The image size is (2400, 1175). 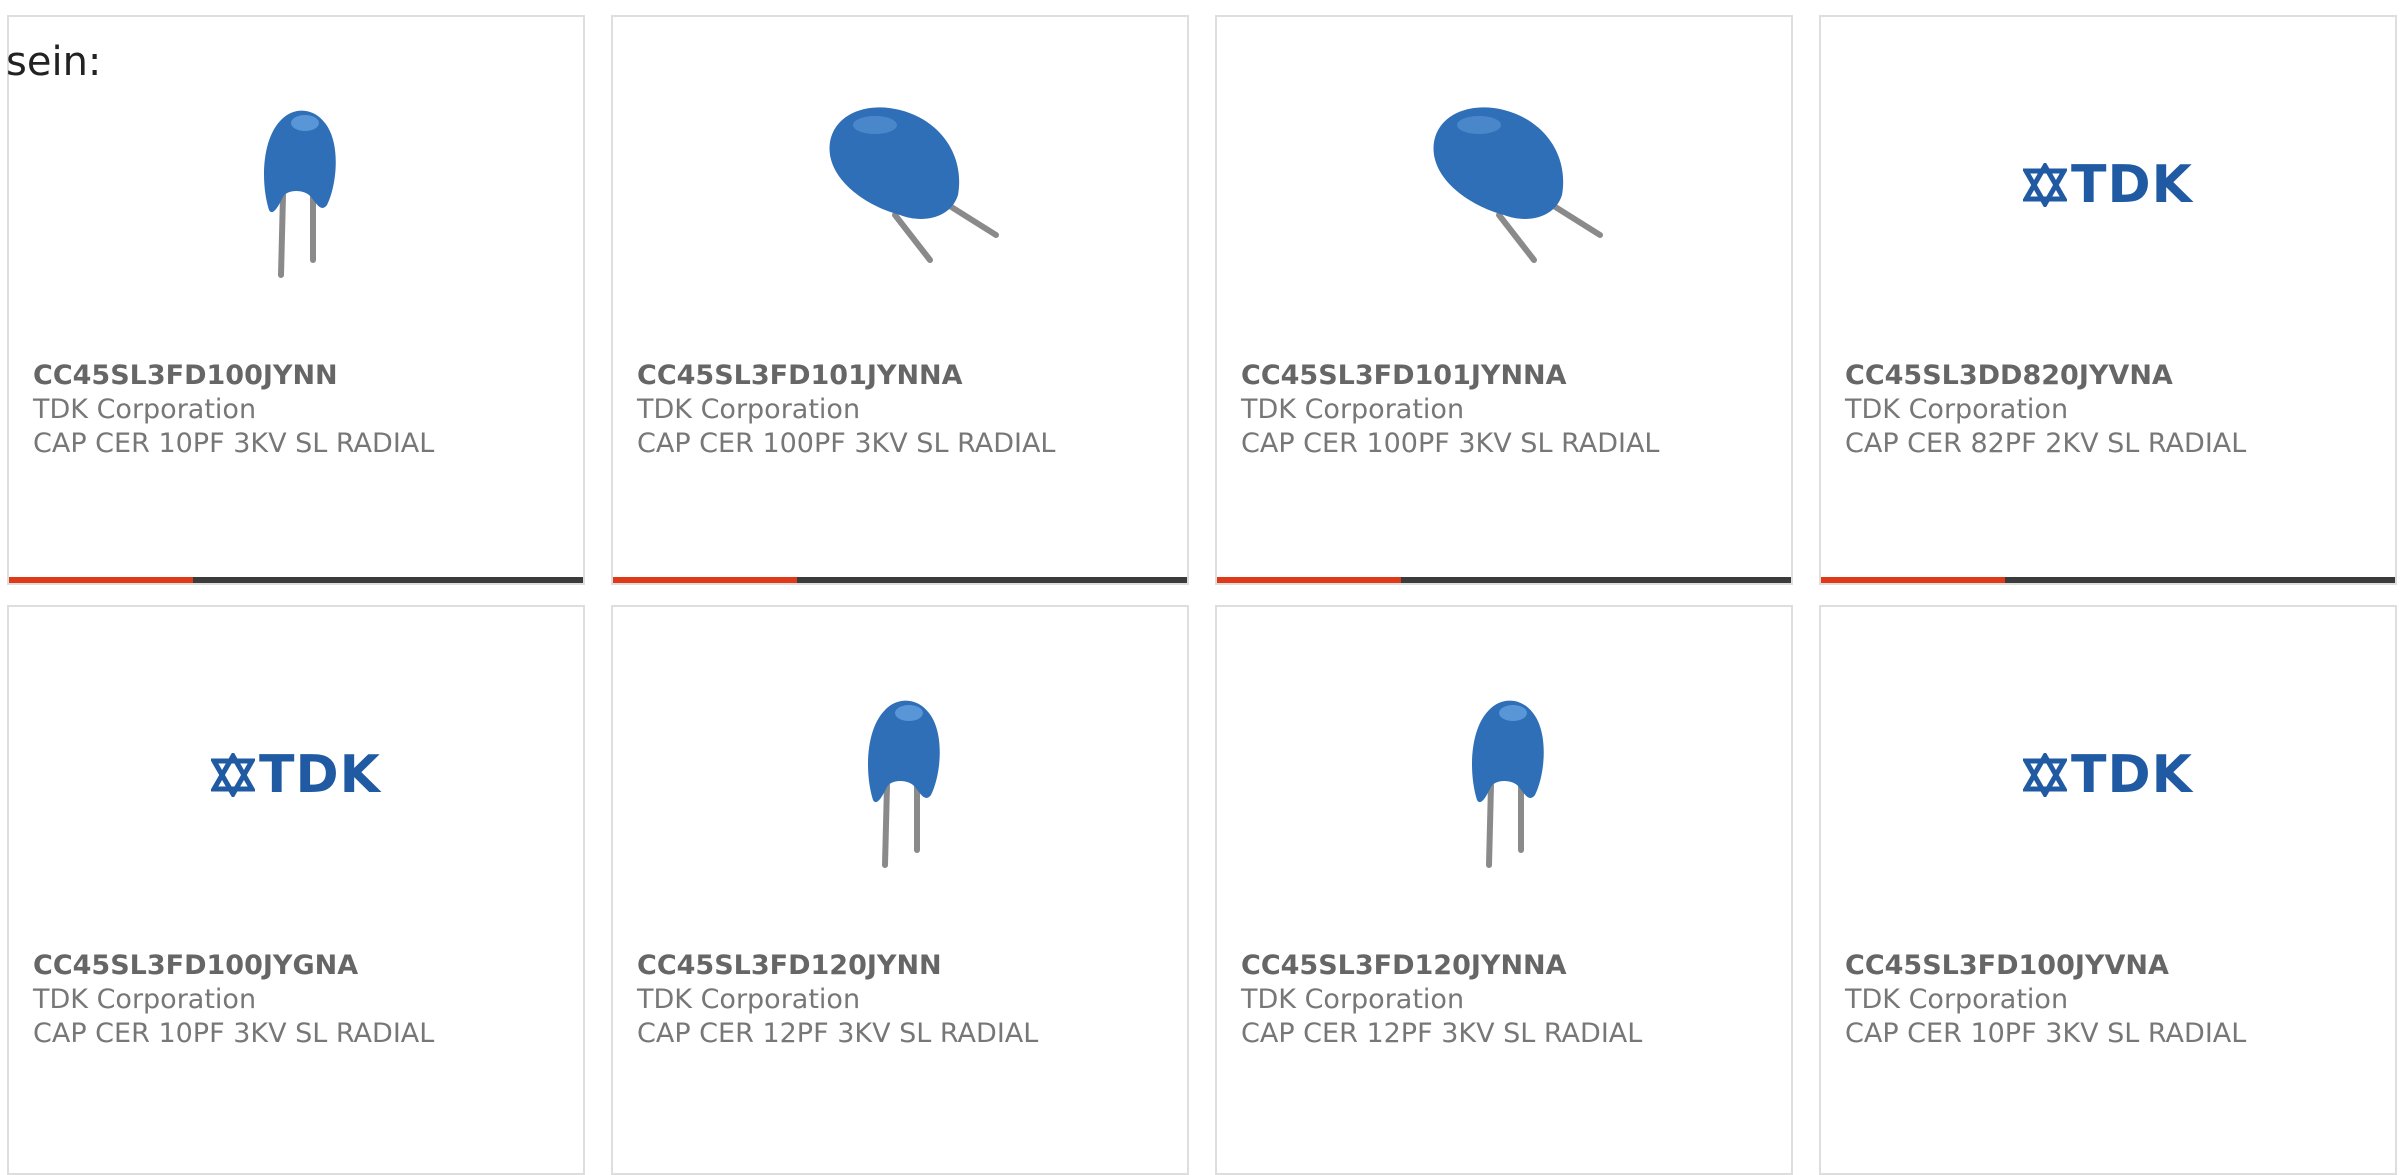 What do you see at coordinates (2115, 376) in the screenshot?
I see `part-number-link: CC45SL3DD820JYVNA` at bounding box center [2115, 376].